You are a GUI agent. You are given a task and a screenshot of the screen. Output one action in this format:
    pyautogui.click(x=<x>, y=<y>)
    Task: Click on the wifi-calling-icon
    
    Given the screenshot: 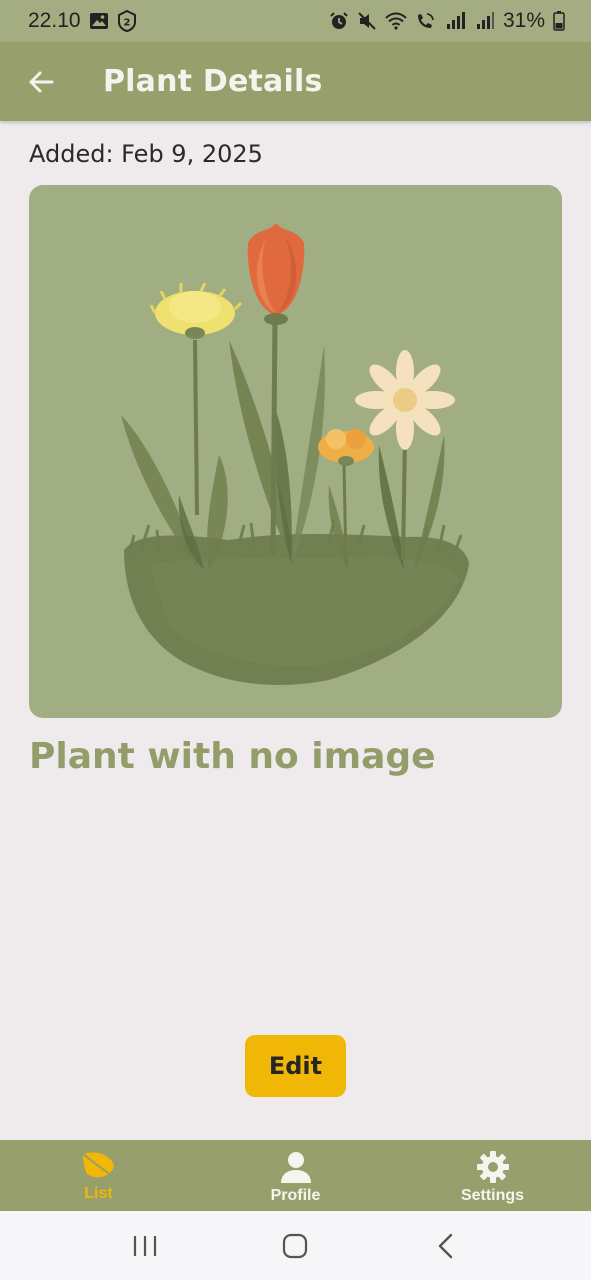 What is the action you would take?
    pyautogui.click(x=426, y=21)
    